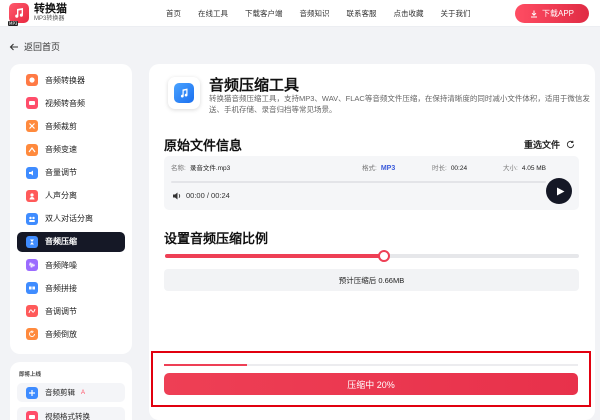 The width and height of the screenshot is (600, 420). What do you see at coordinates (65, 103) in the screenshot?
I see `sidebar-item-label: 视频转音频` at bounding box center [65, 103].